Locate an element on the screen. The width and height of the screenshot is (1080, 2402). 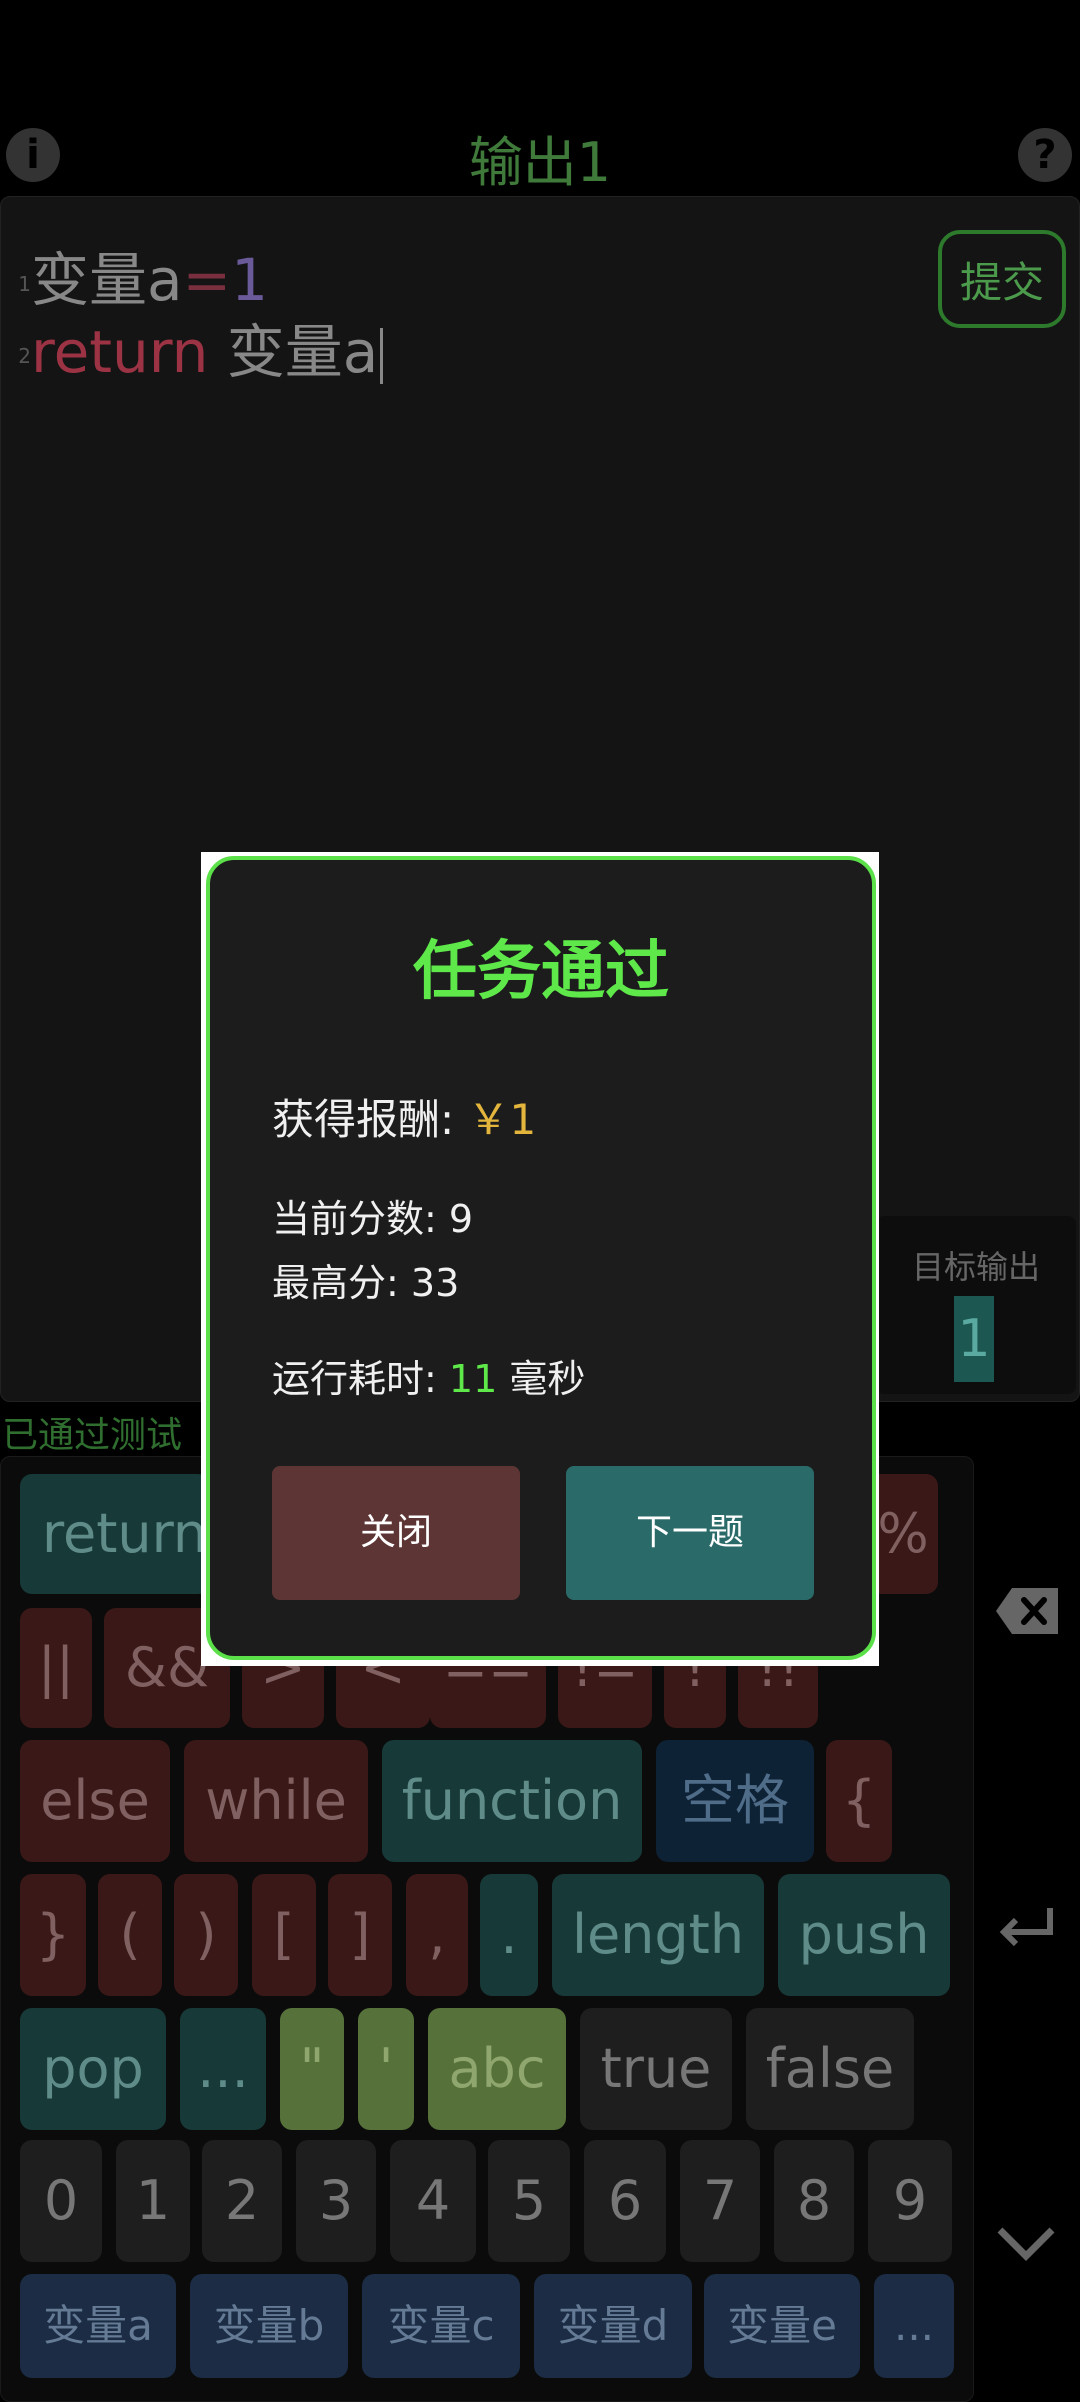
key-var-b: 变量b is located at coordinates (269, 2326).